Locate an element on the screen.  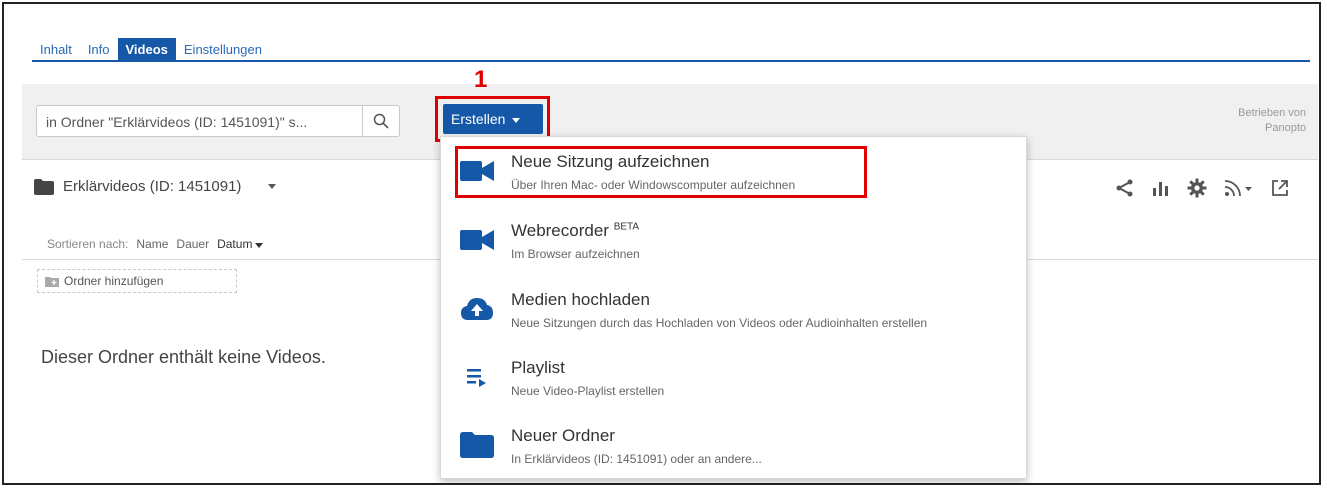
menu-item-title: Webrecorder BETA is located at coordinates (575, 231).